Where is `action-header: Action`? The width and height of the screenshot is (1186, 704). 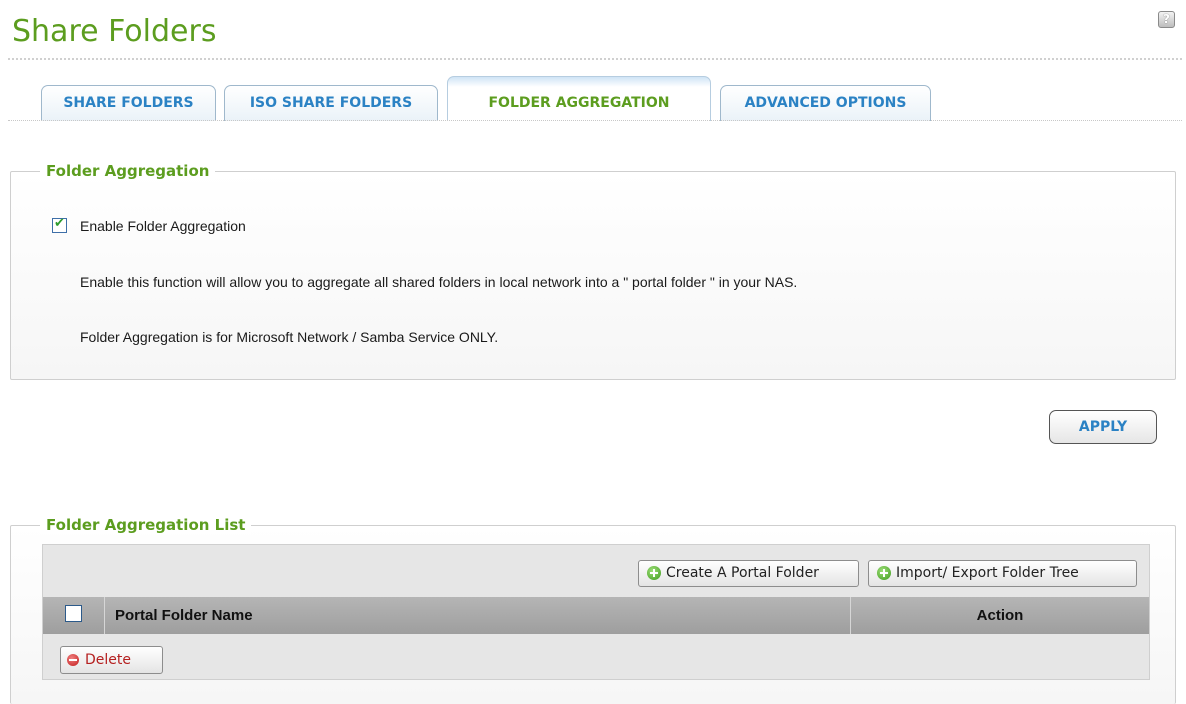 action-header: Action is located at coordinates (1000, 615).